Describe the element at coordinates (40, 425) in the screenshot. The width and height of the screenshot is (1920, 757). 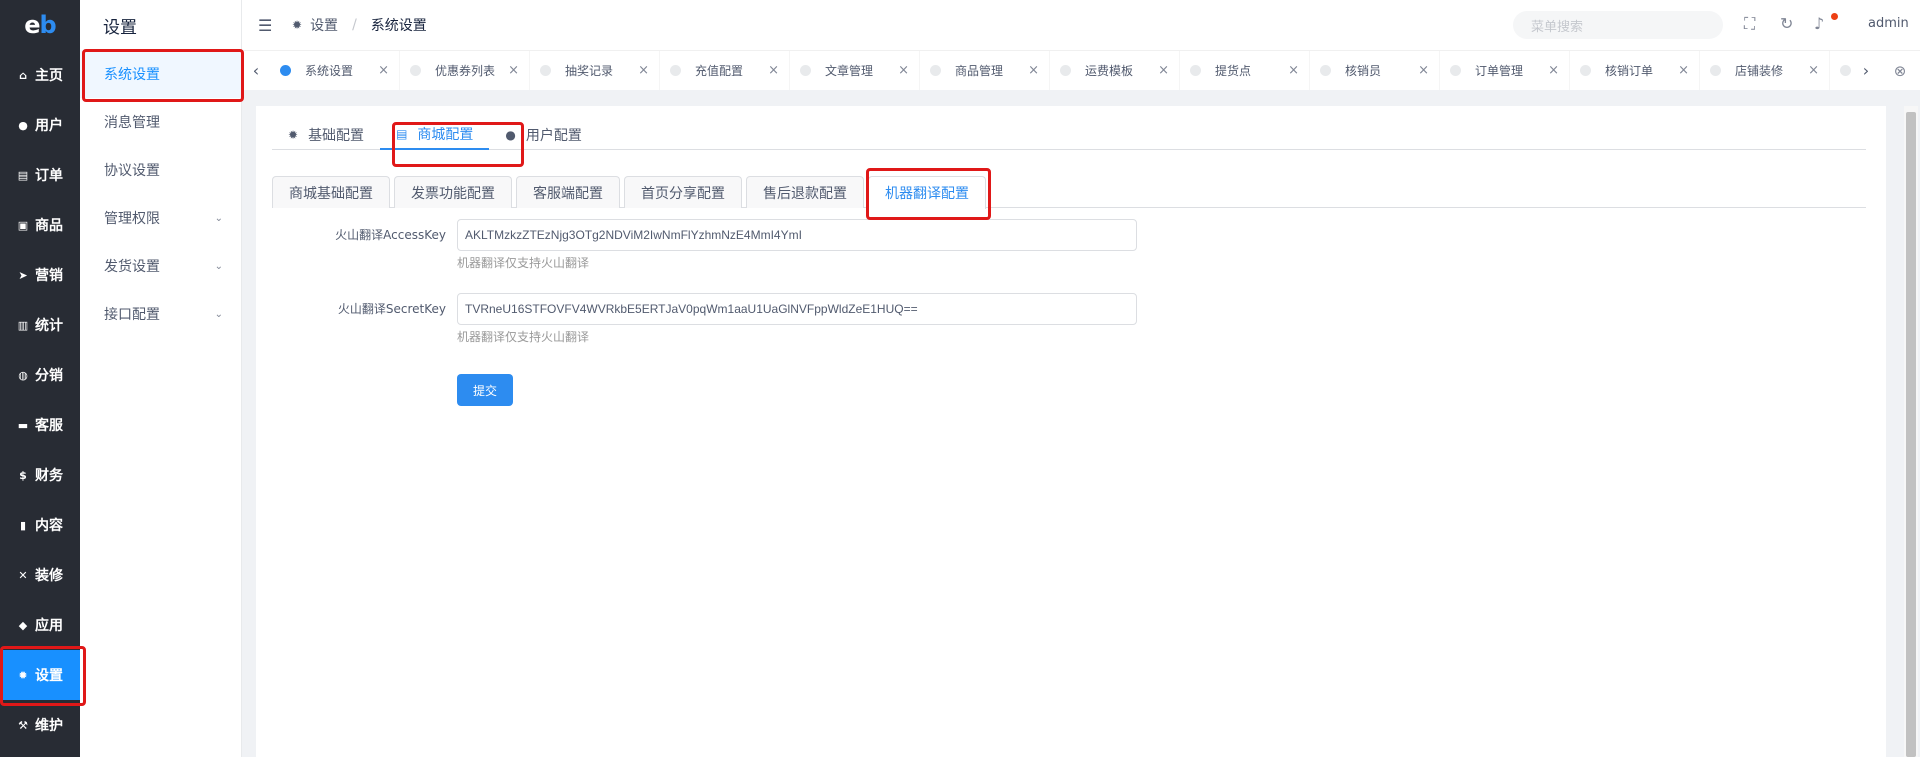
I see `main-menu-item: ▬ 客服` at that location.